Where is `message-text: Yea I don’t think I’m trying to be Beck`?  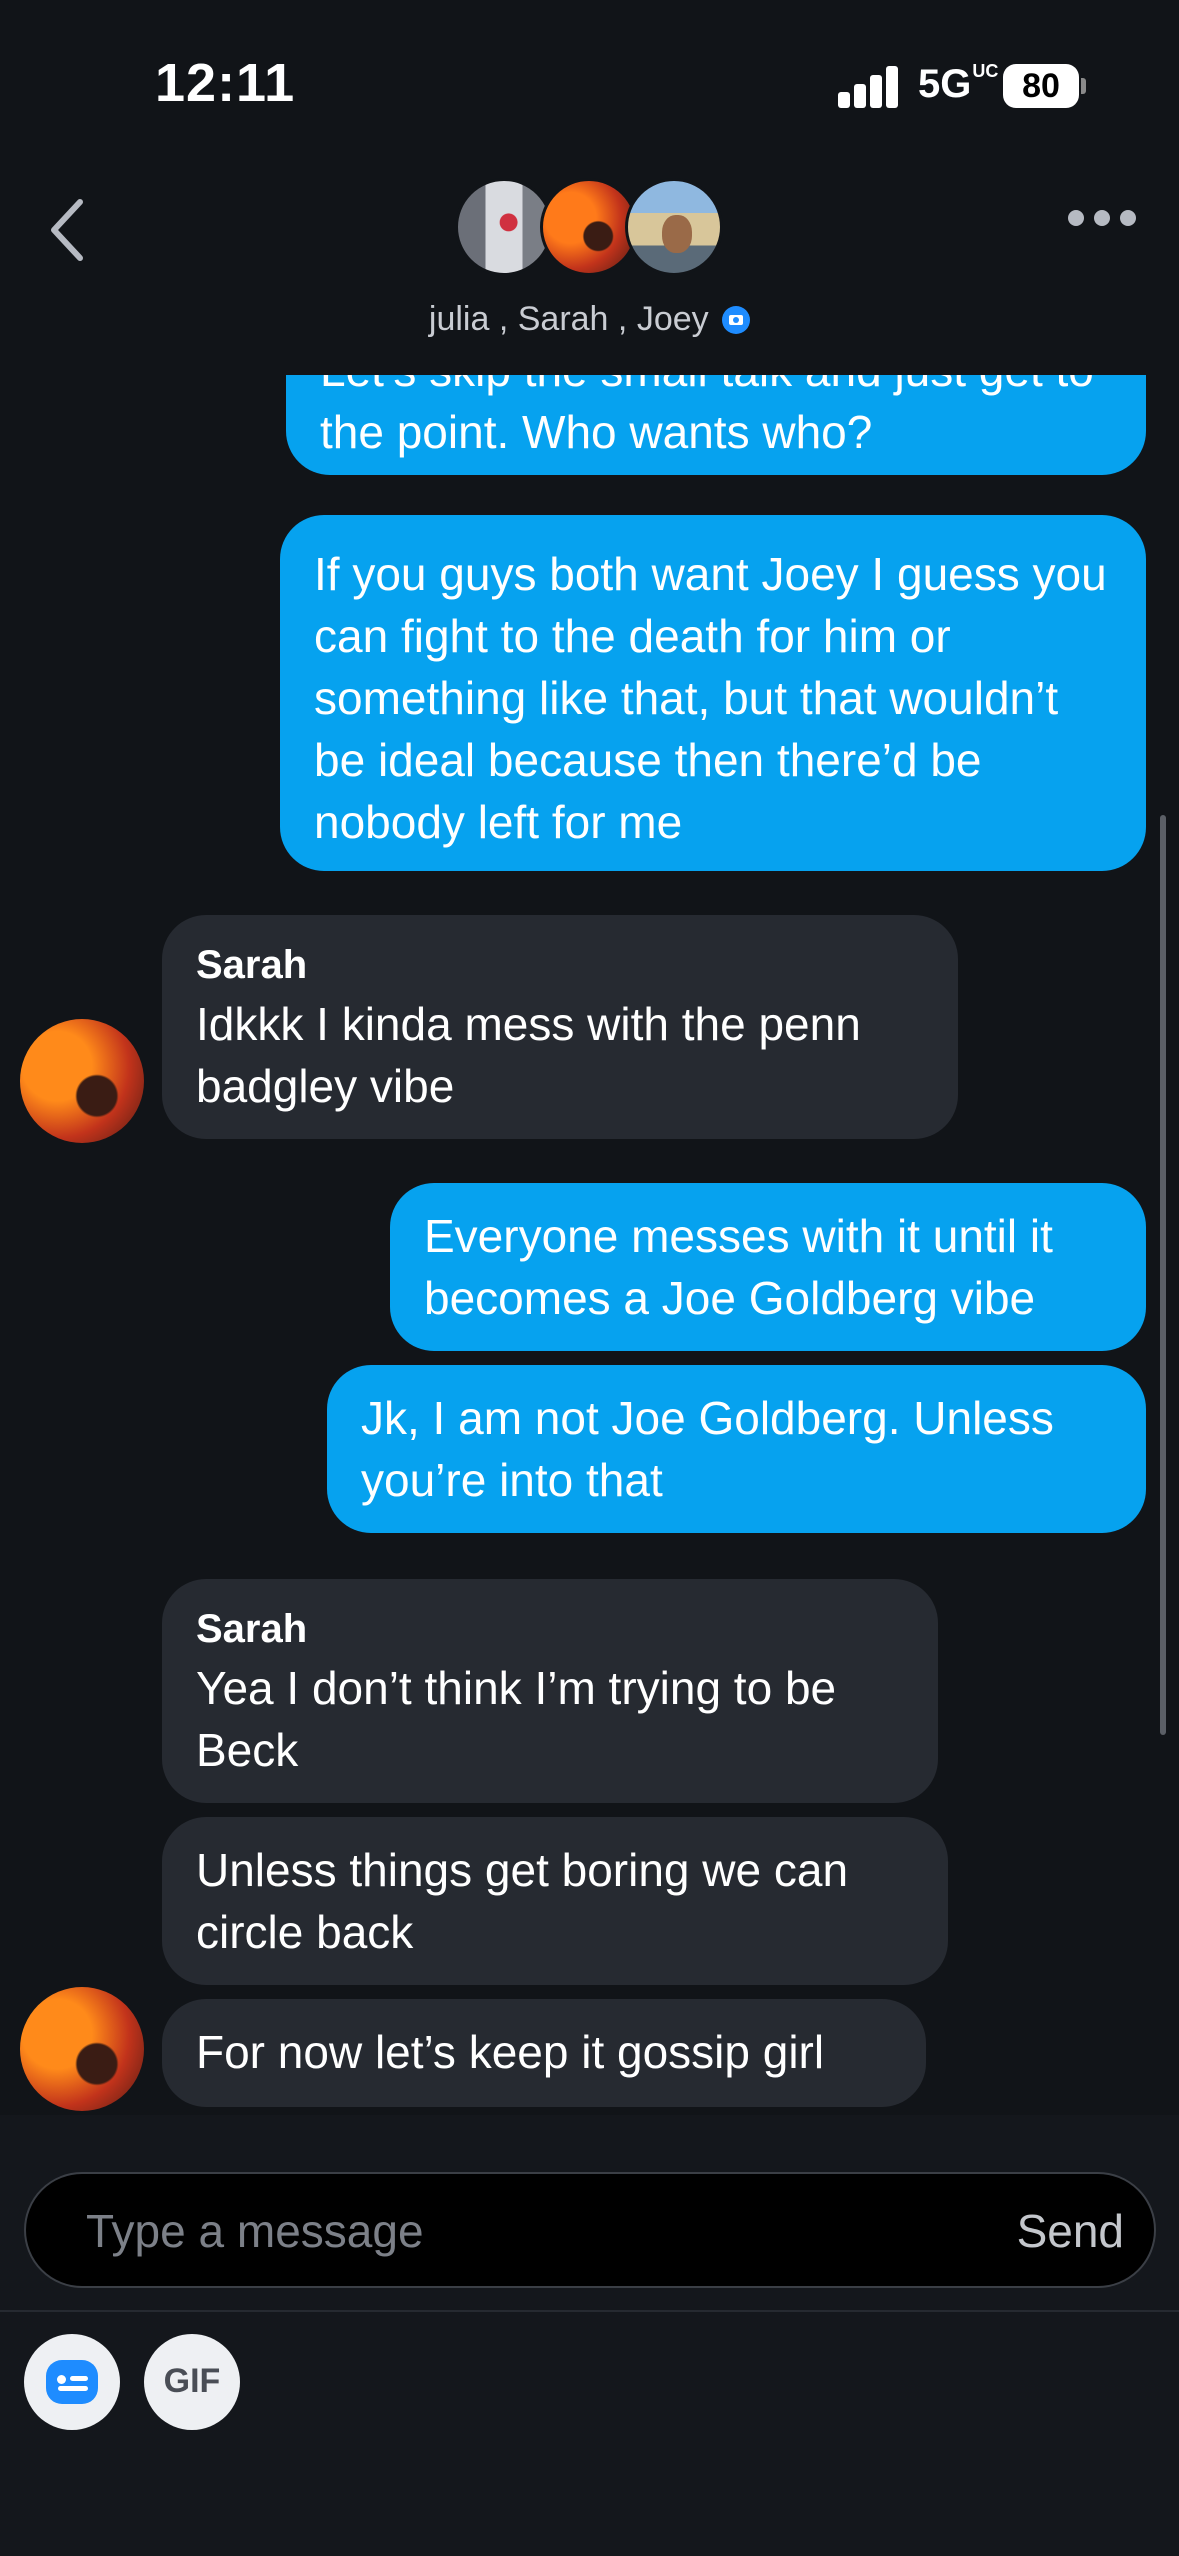 message-text: Yea I don’t think I’m trying to be Beck is located at coordinates (516, 1719).